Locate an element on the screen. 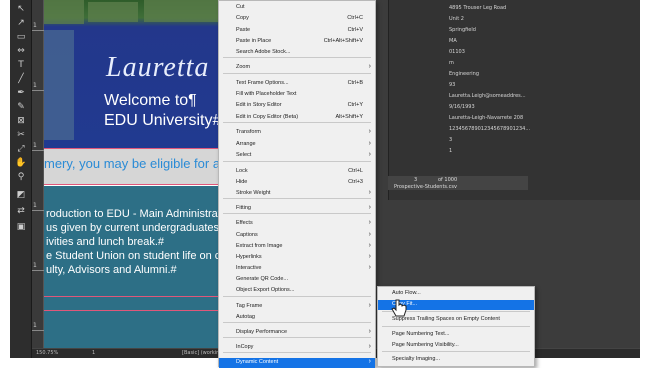 This screenshot has width=658, height=368. menu-item-cut: Cut is located at coordinates (297, 8).